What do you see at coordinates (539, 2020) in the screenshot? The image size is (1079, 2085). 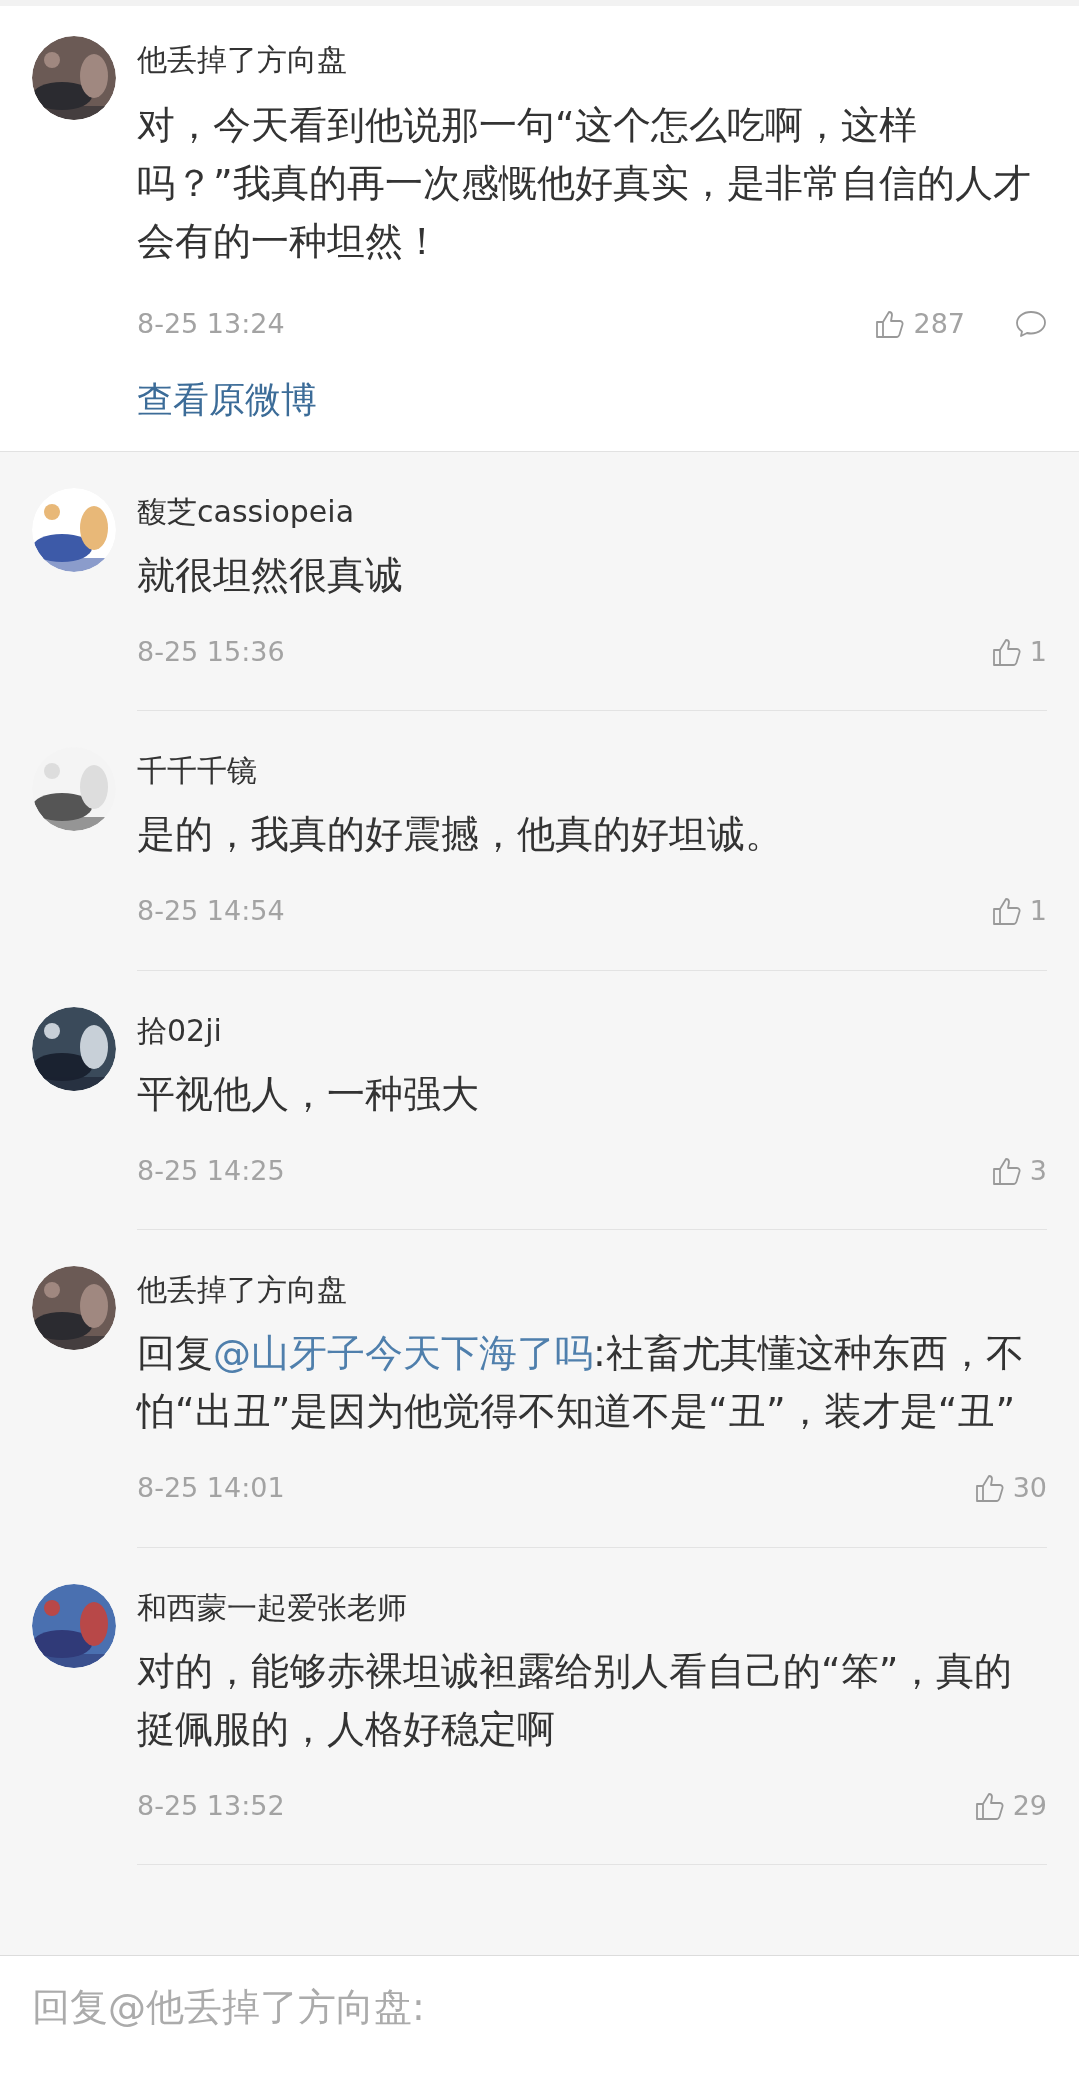 I see `reply-input-field: 回复@他丢掉了方向盘:` at bounding box center [539, 2020].